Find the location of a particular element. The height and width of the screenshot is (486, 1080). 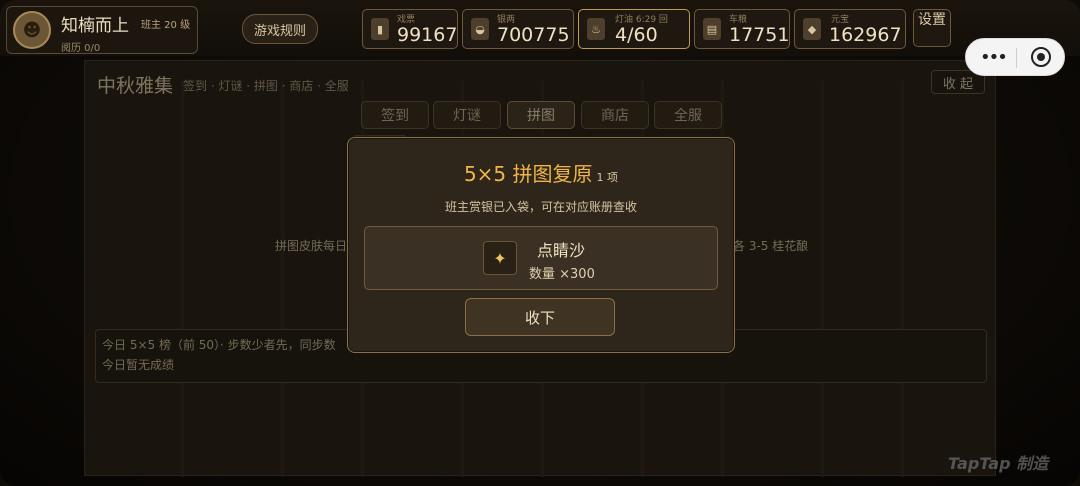

more-options-icon: ••• is located at coordinates (994, 57).